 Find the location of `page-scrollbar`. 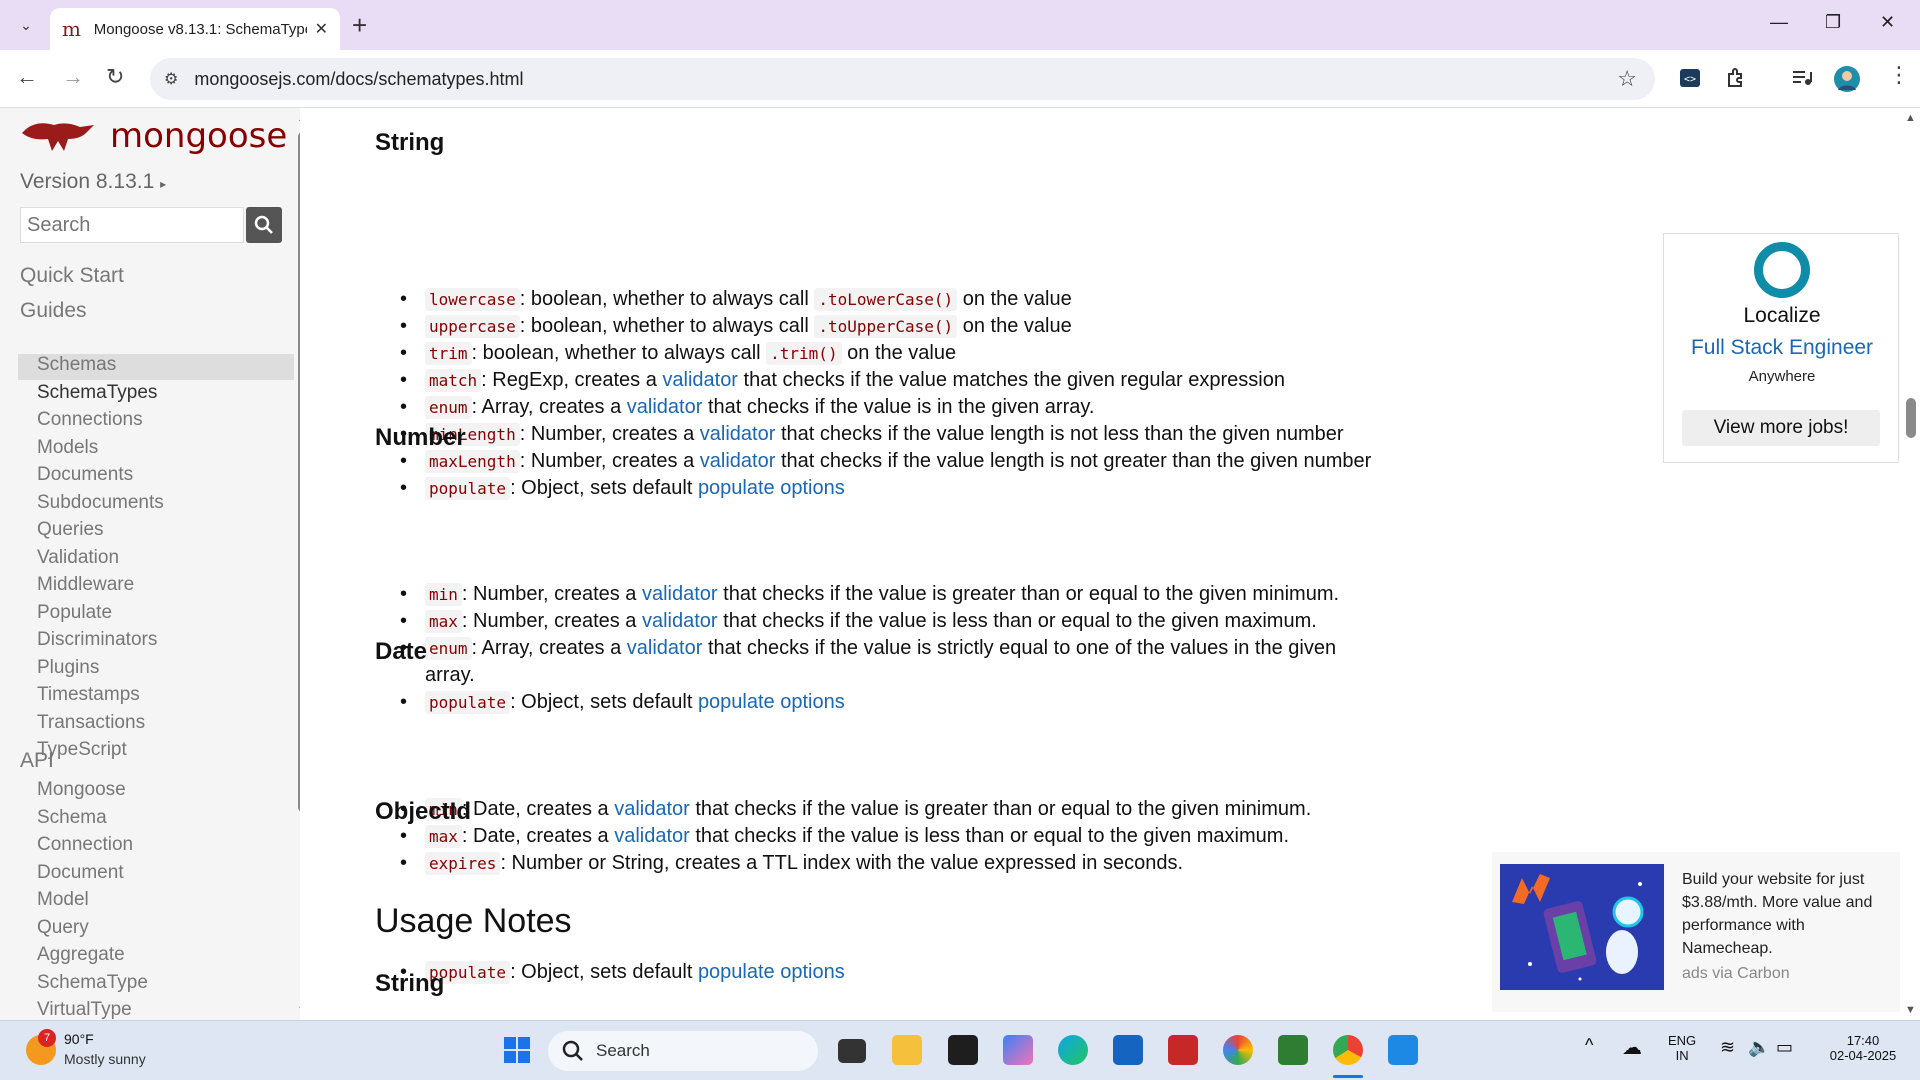

page-scrollbar is located at coordinates (1912, 564).